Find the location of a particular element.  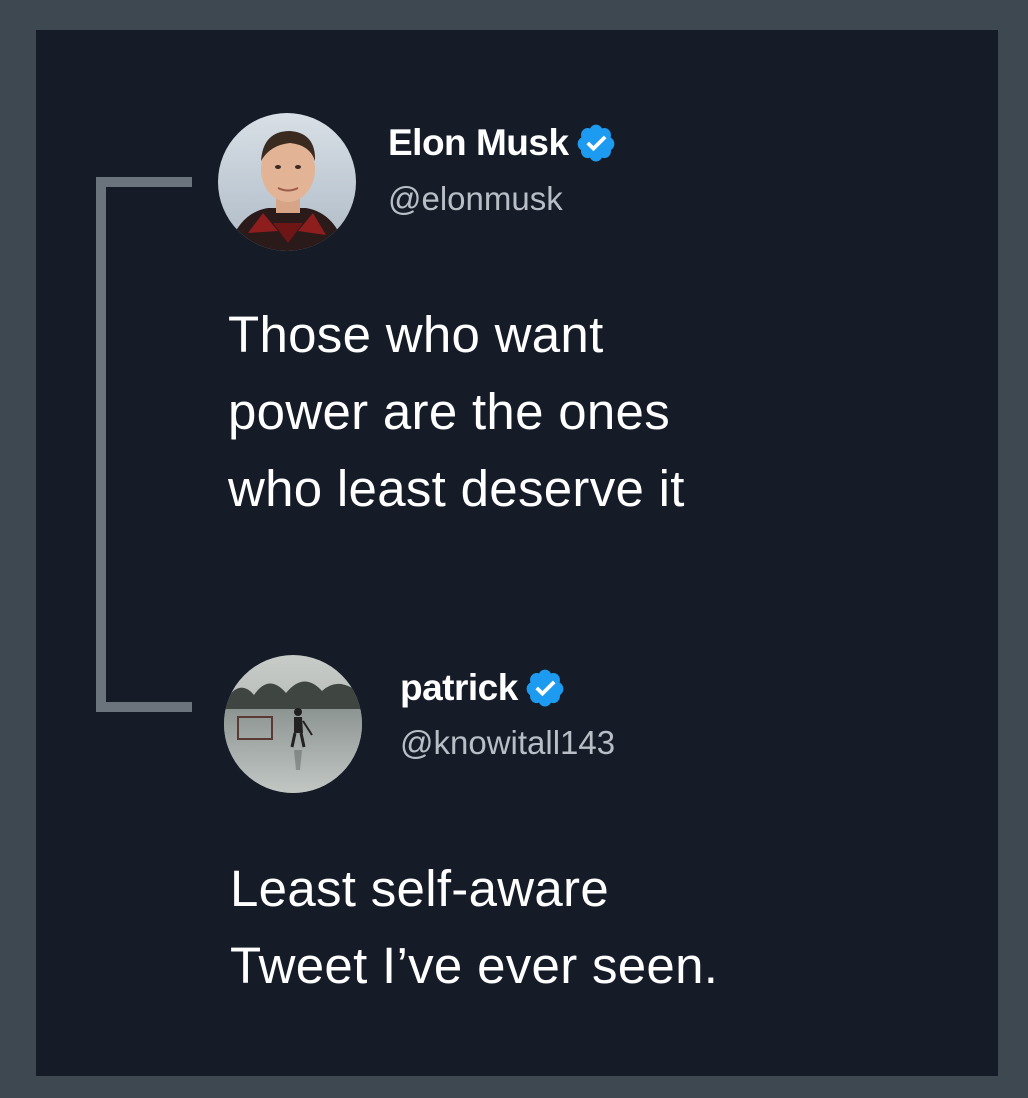

author-name-row: Elon Musk is located at coordinates (502, 143).